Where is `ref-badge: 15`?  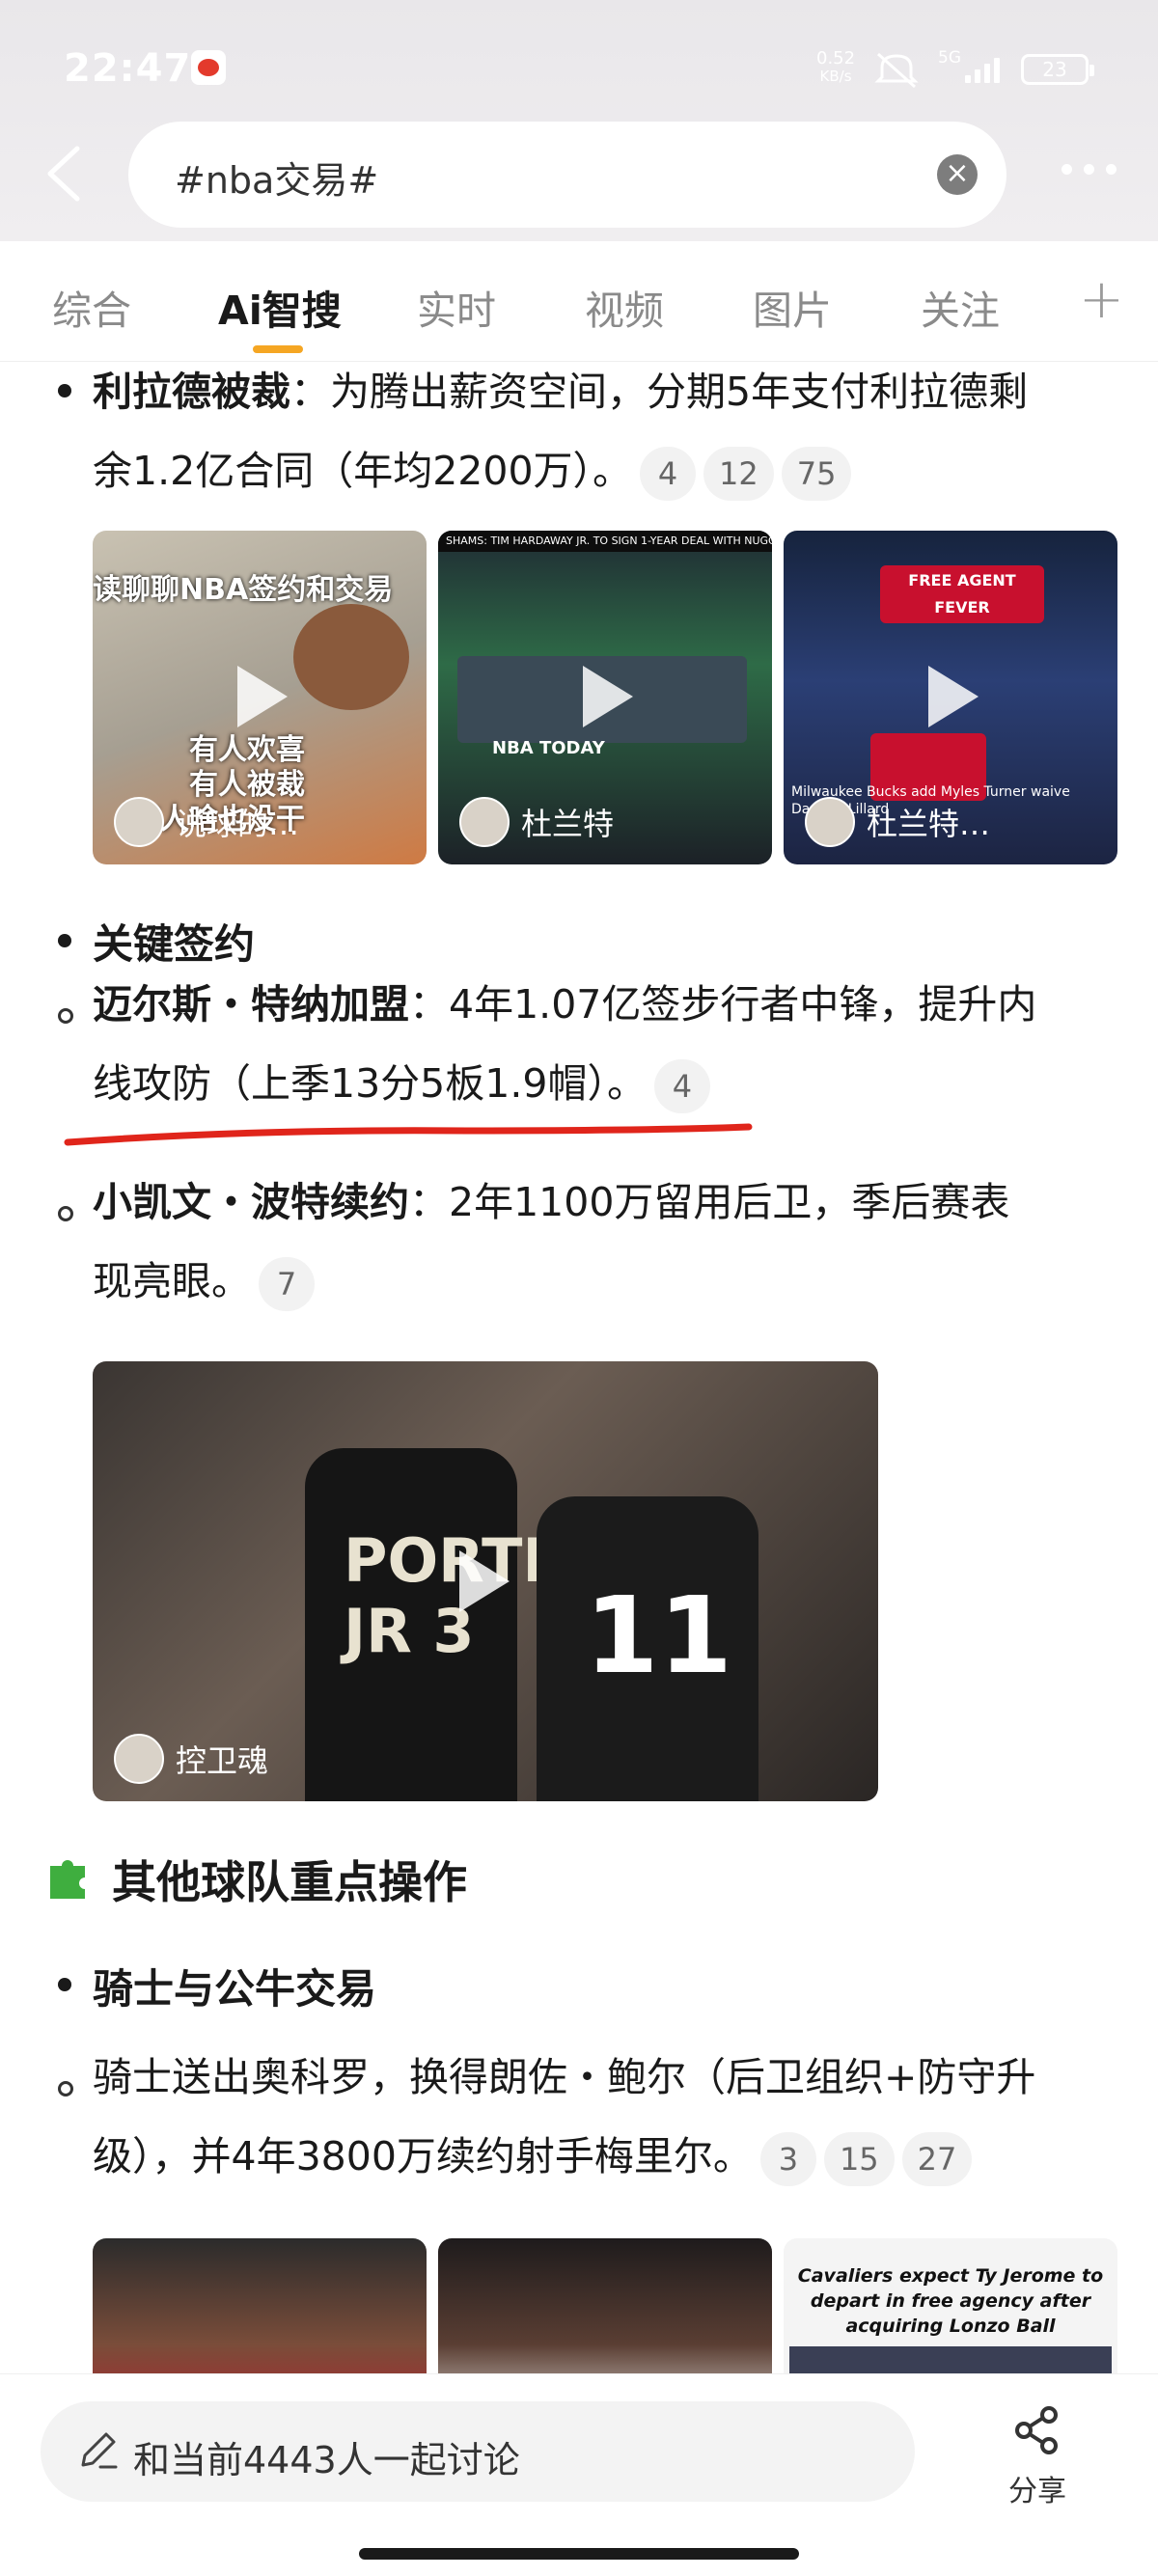
ref-badge: 15 is located at coordinates (859, 2159).